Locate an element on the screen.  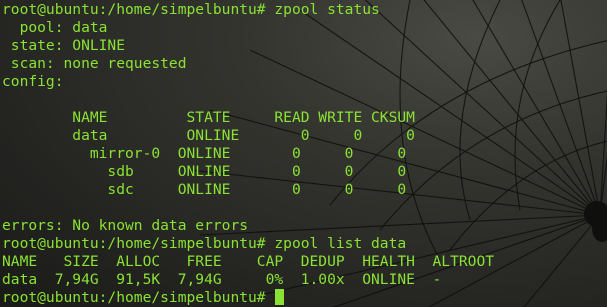
terminal-prompt-line: root@ubuntu:/home/simpelbuntu# is located at coordinates (248, 298).